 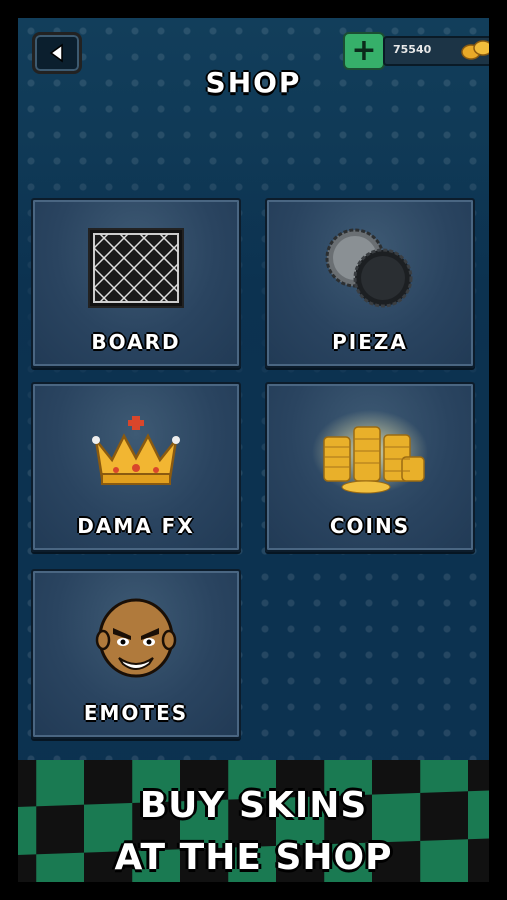 I want to click on coin-balance-bar: + 75540, so click(x=416, y=51).